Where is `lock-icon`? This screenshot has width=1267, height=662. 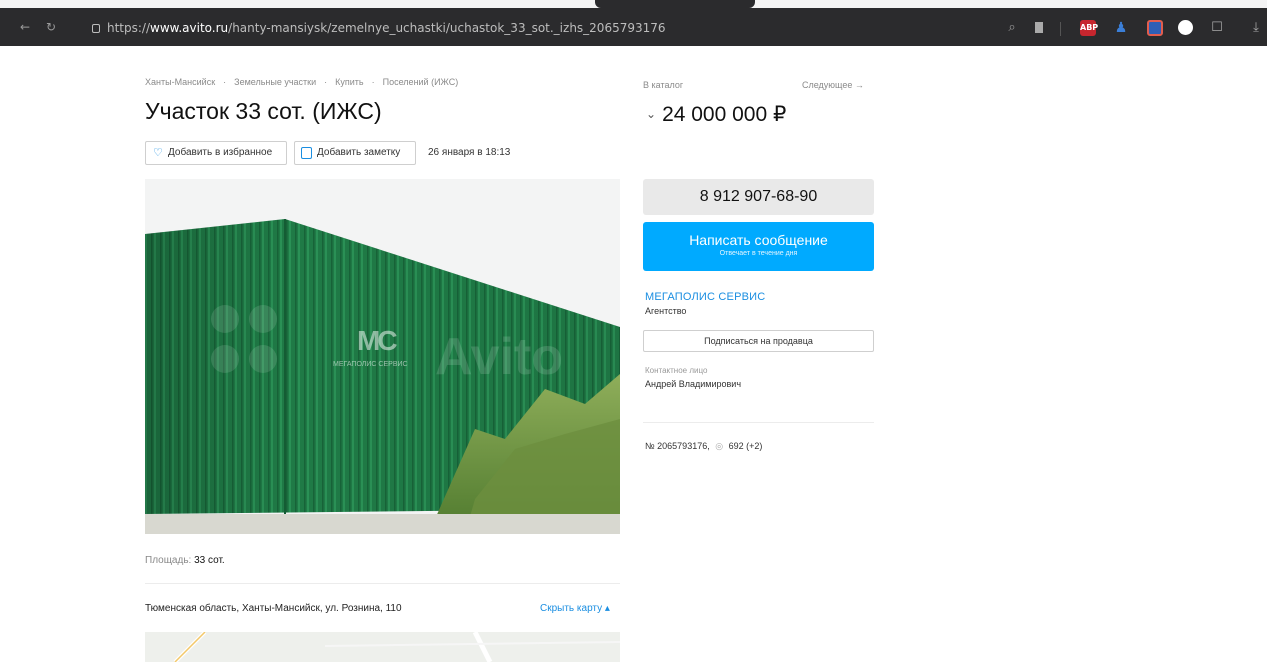 lock-icon is located at coordinates (96, 28).